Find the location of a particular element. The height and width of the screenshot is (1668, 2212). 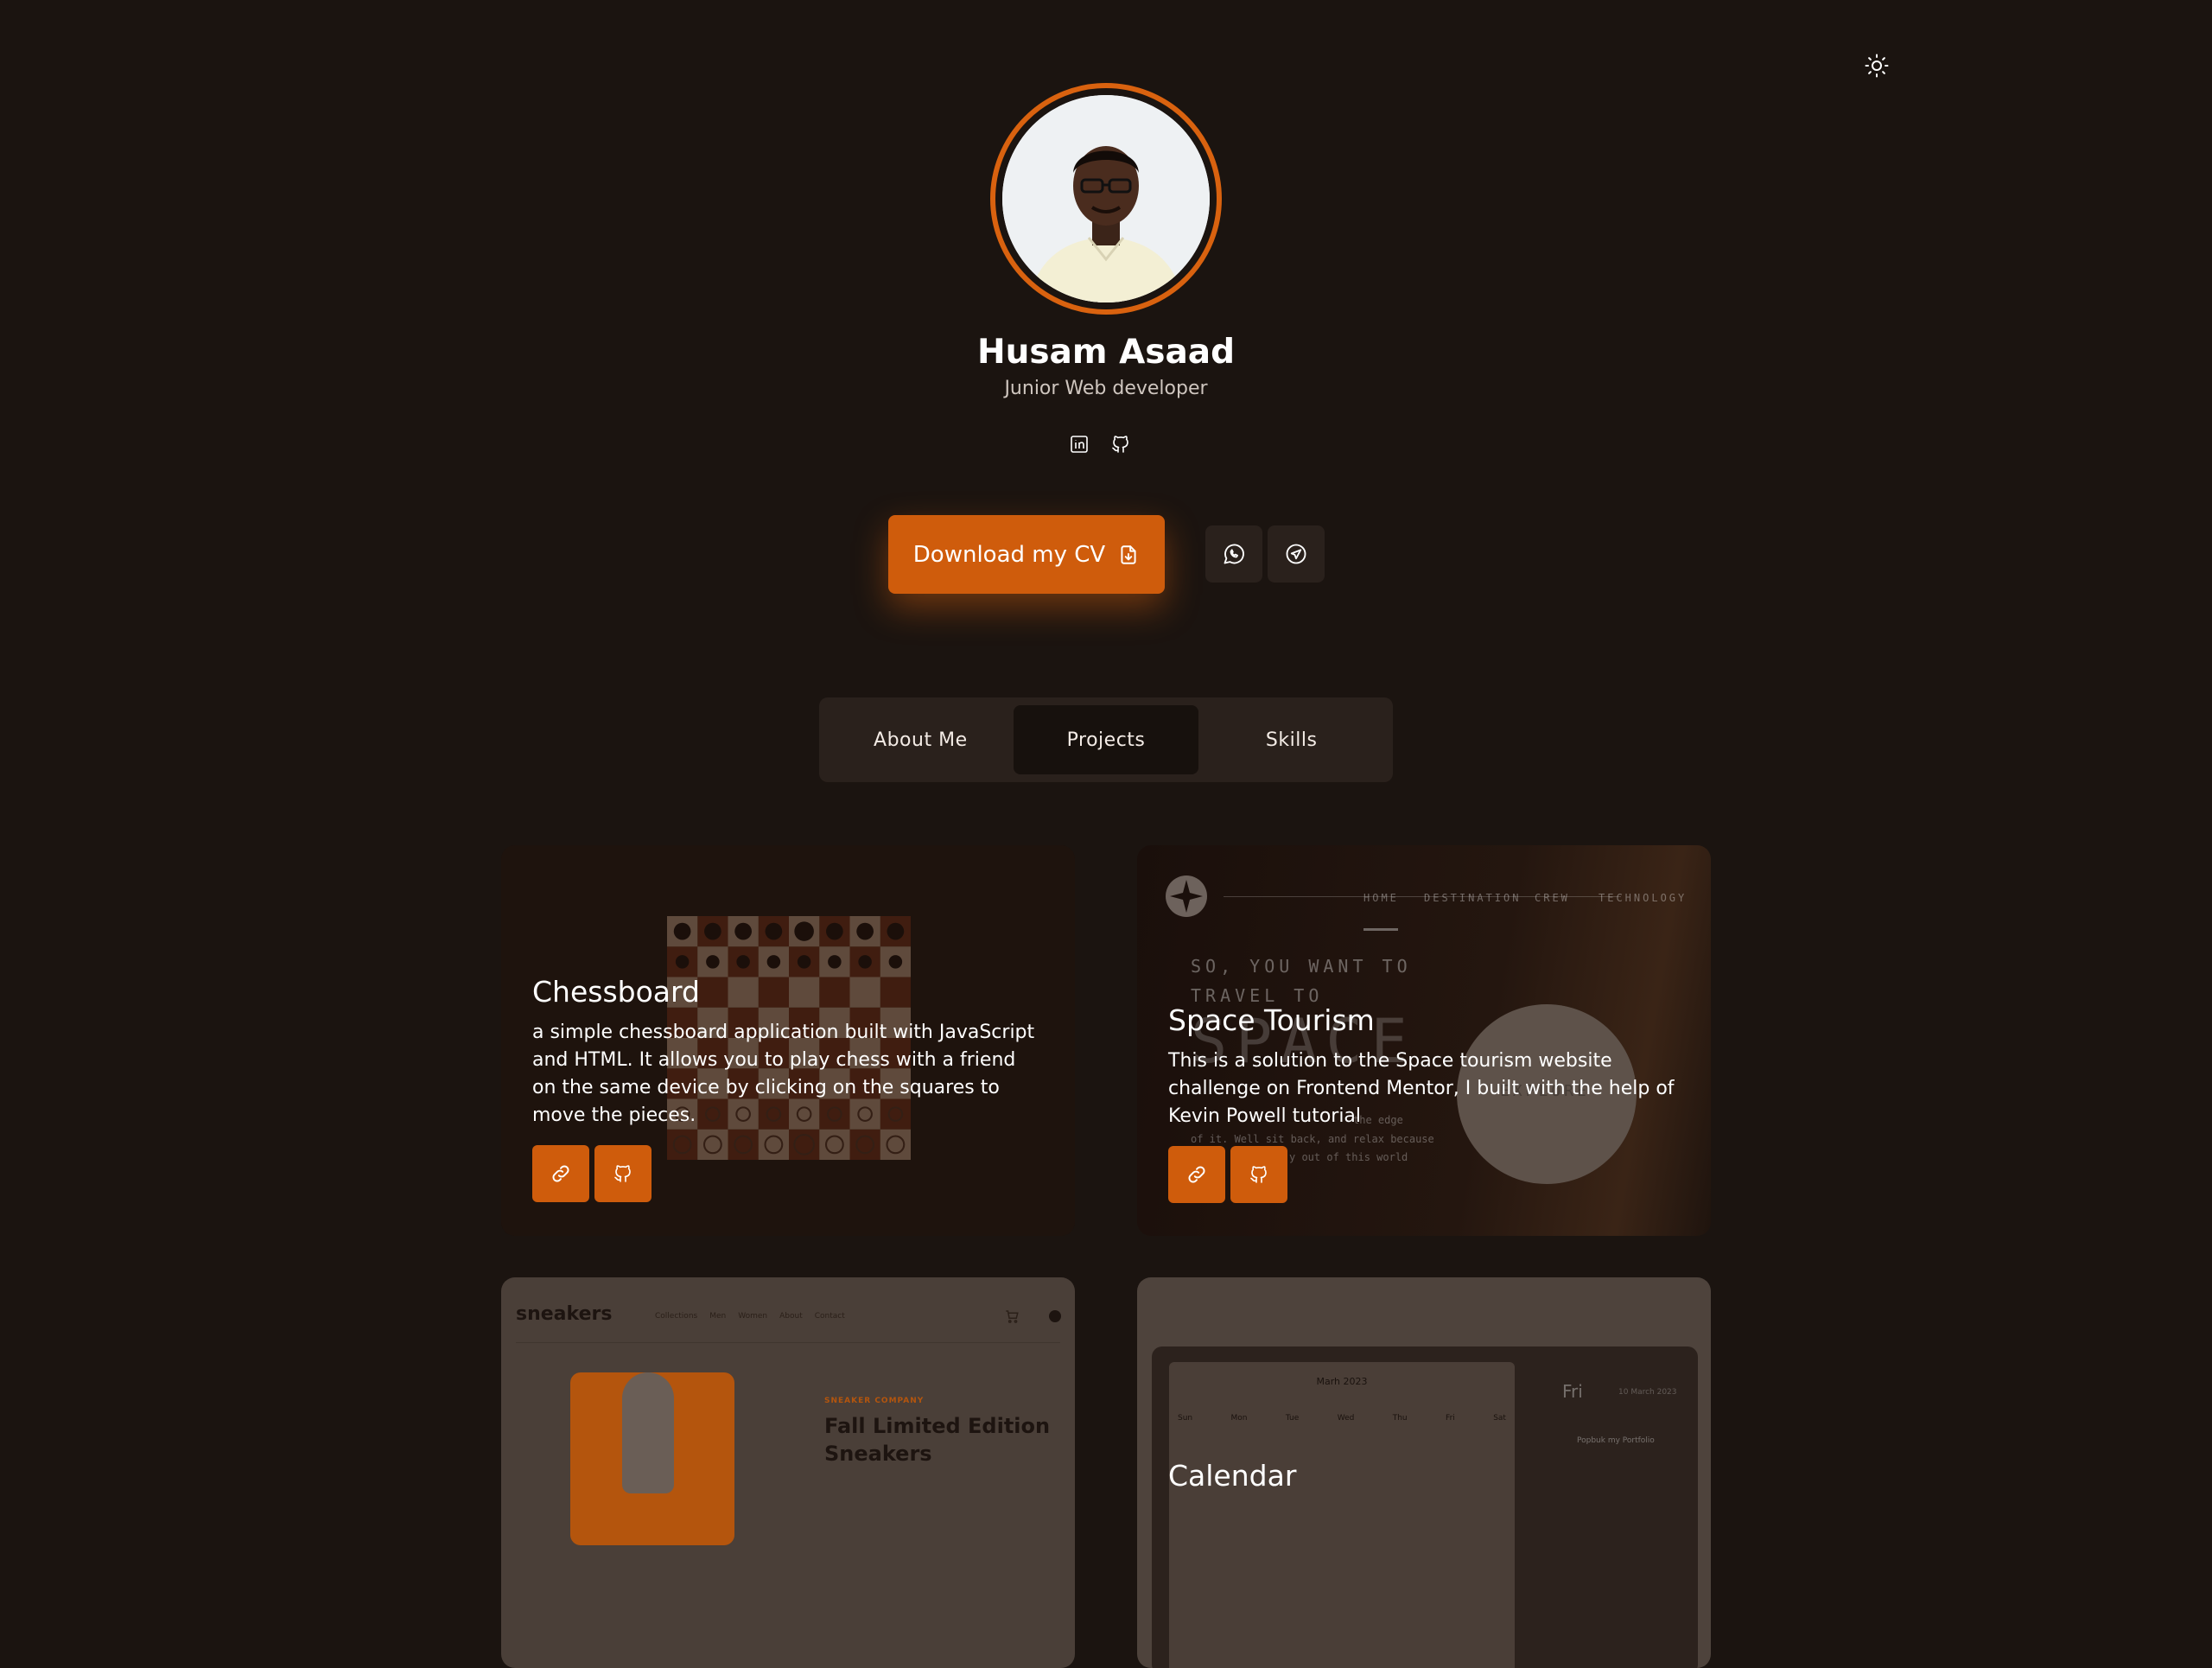

linkedin-link is located at coordinates (1079, 444).